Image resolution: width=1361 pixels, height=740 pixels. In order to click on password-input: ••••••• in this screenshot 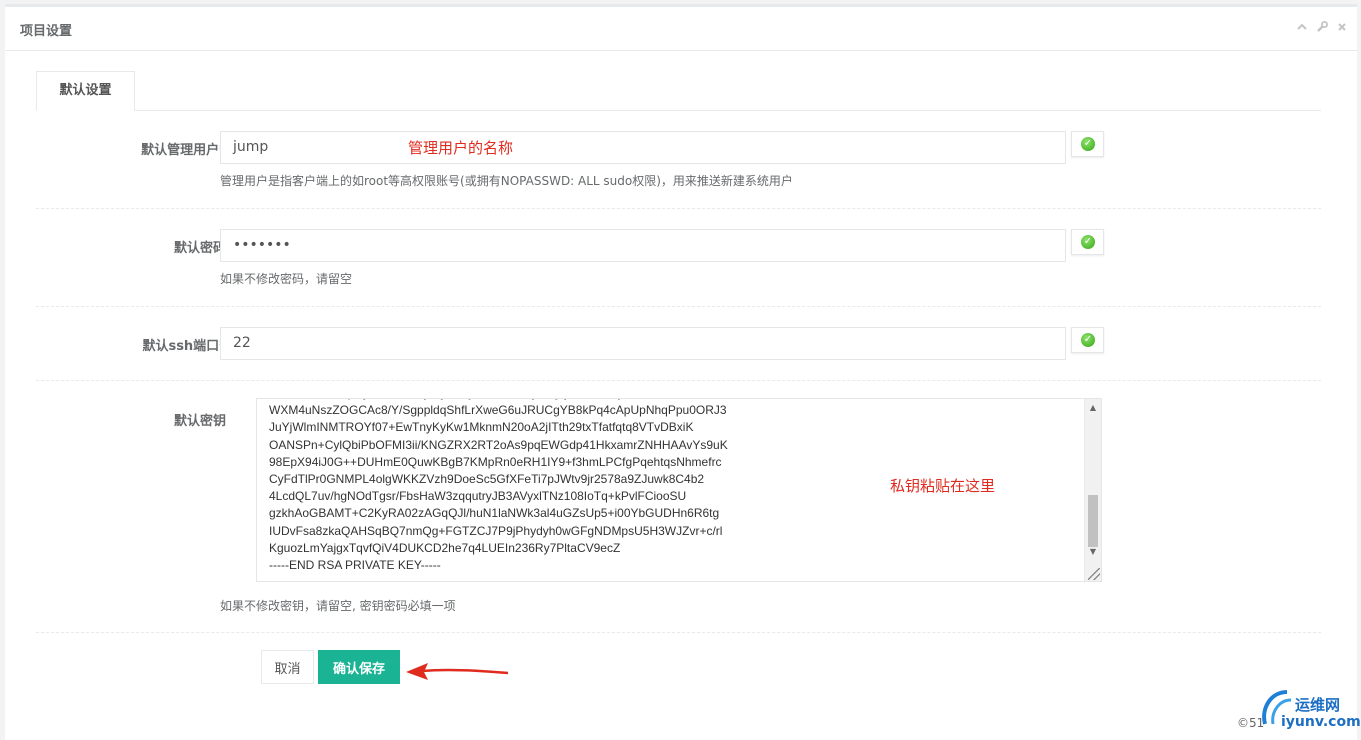, I will do `click(643, 245)`.